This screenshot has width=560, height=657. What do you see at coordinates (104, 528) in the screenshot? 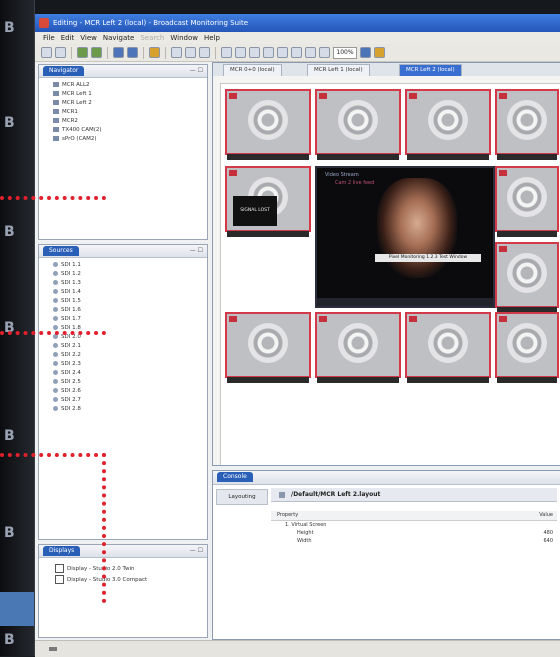
I see `callout-line` at bounding box center [104, 528].